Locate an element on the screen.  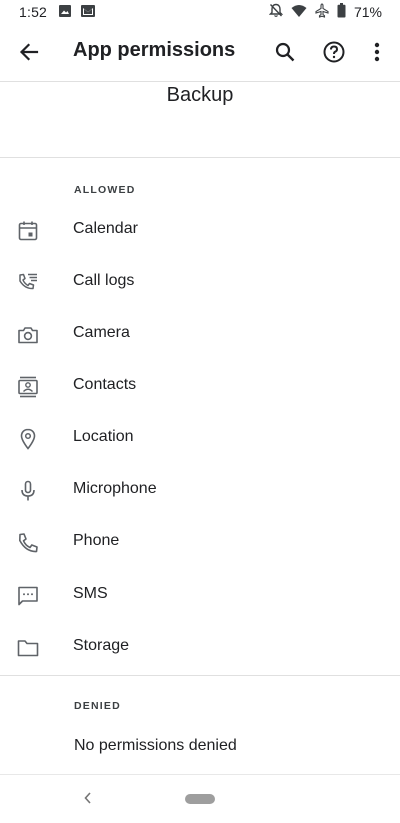
status-right: 71% is located at coordinates (325, 12).